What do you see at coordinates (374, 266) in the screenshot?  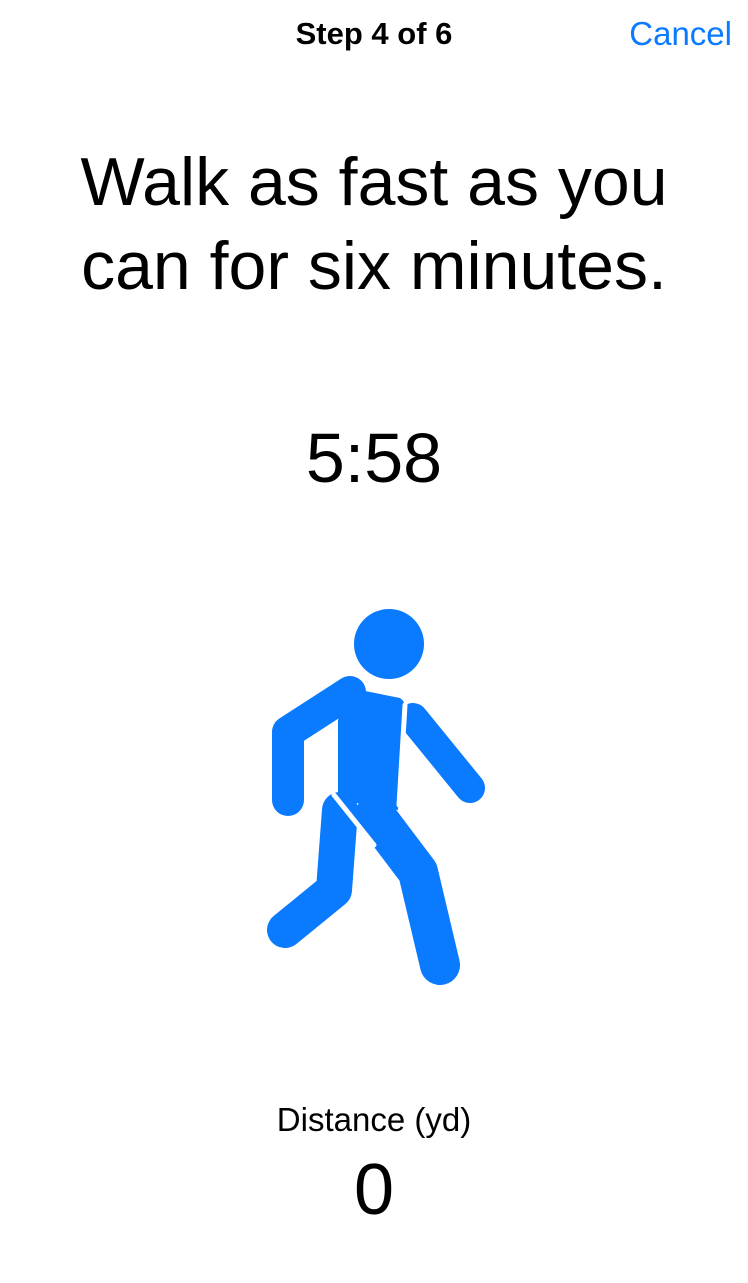 I see `instruction-line-2: can for six minutes.` at bounding box center [374, 266].